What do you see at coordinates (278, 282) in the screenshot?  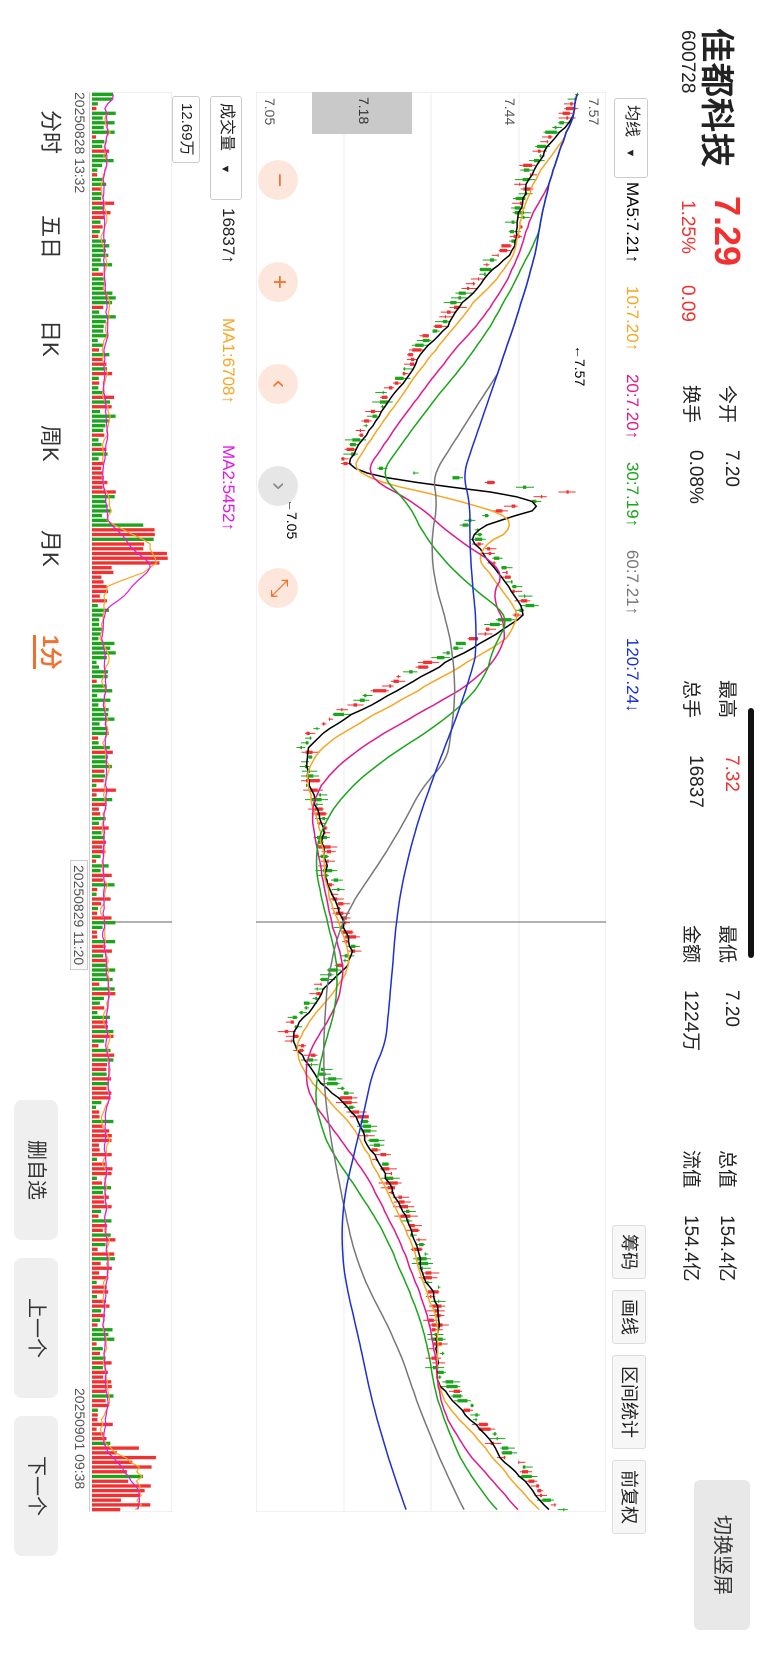 I see `zoom-in-button: +` at bounding box center [278, 282].